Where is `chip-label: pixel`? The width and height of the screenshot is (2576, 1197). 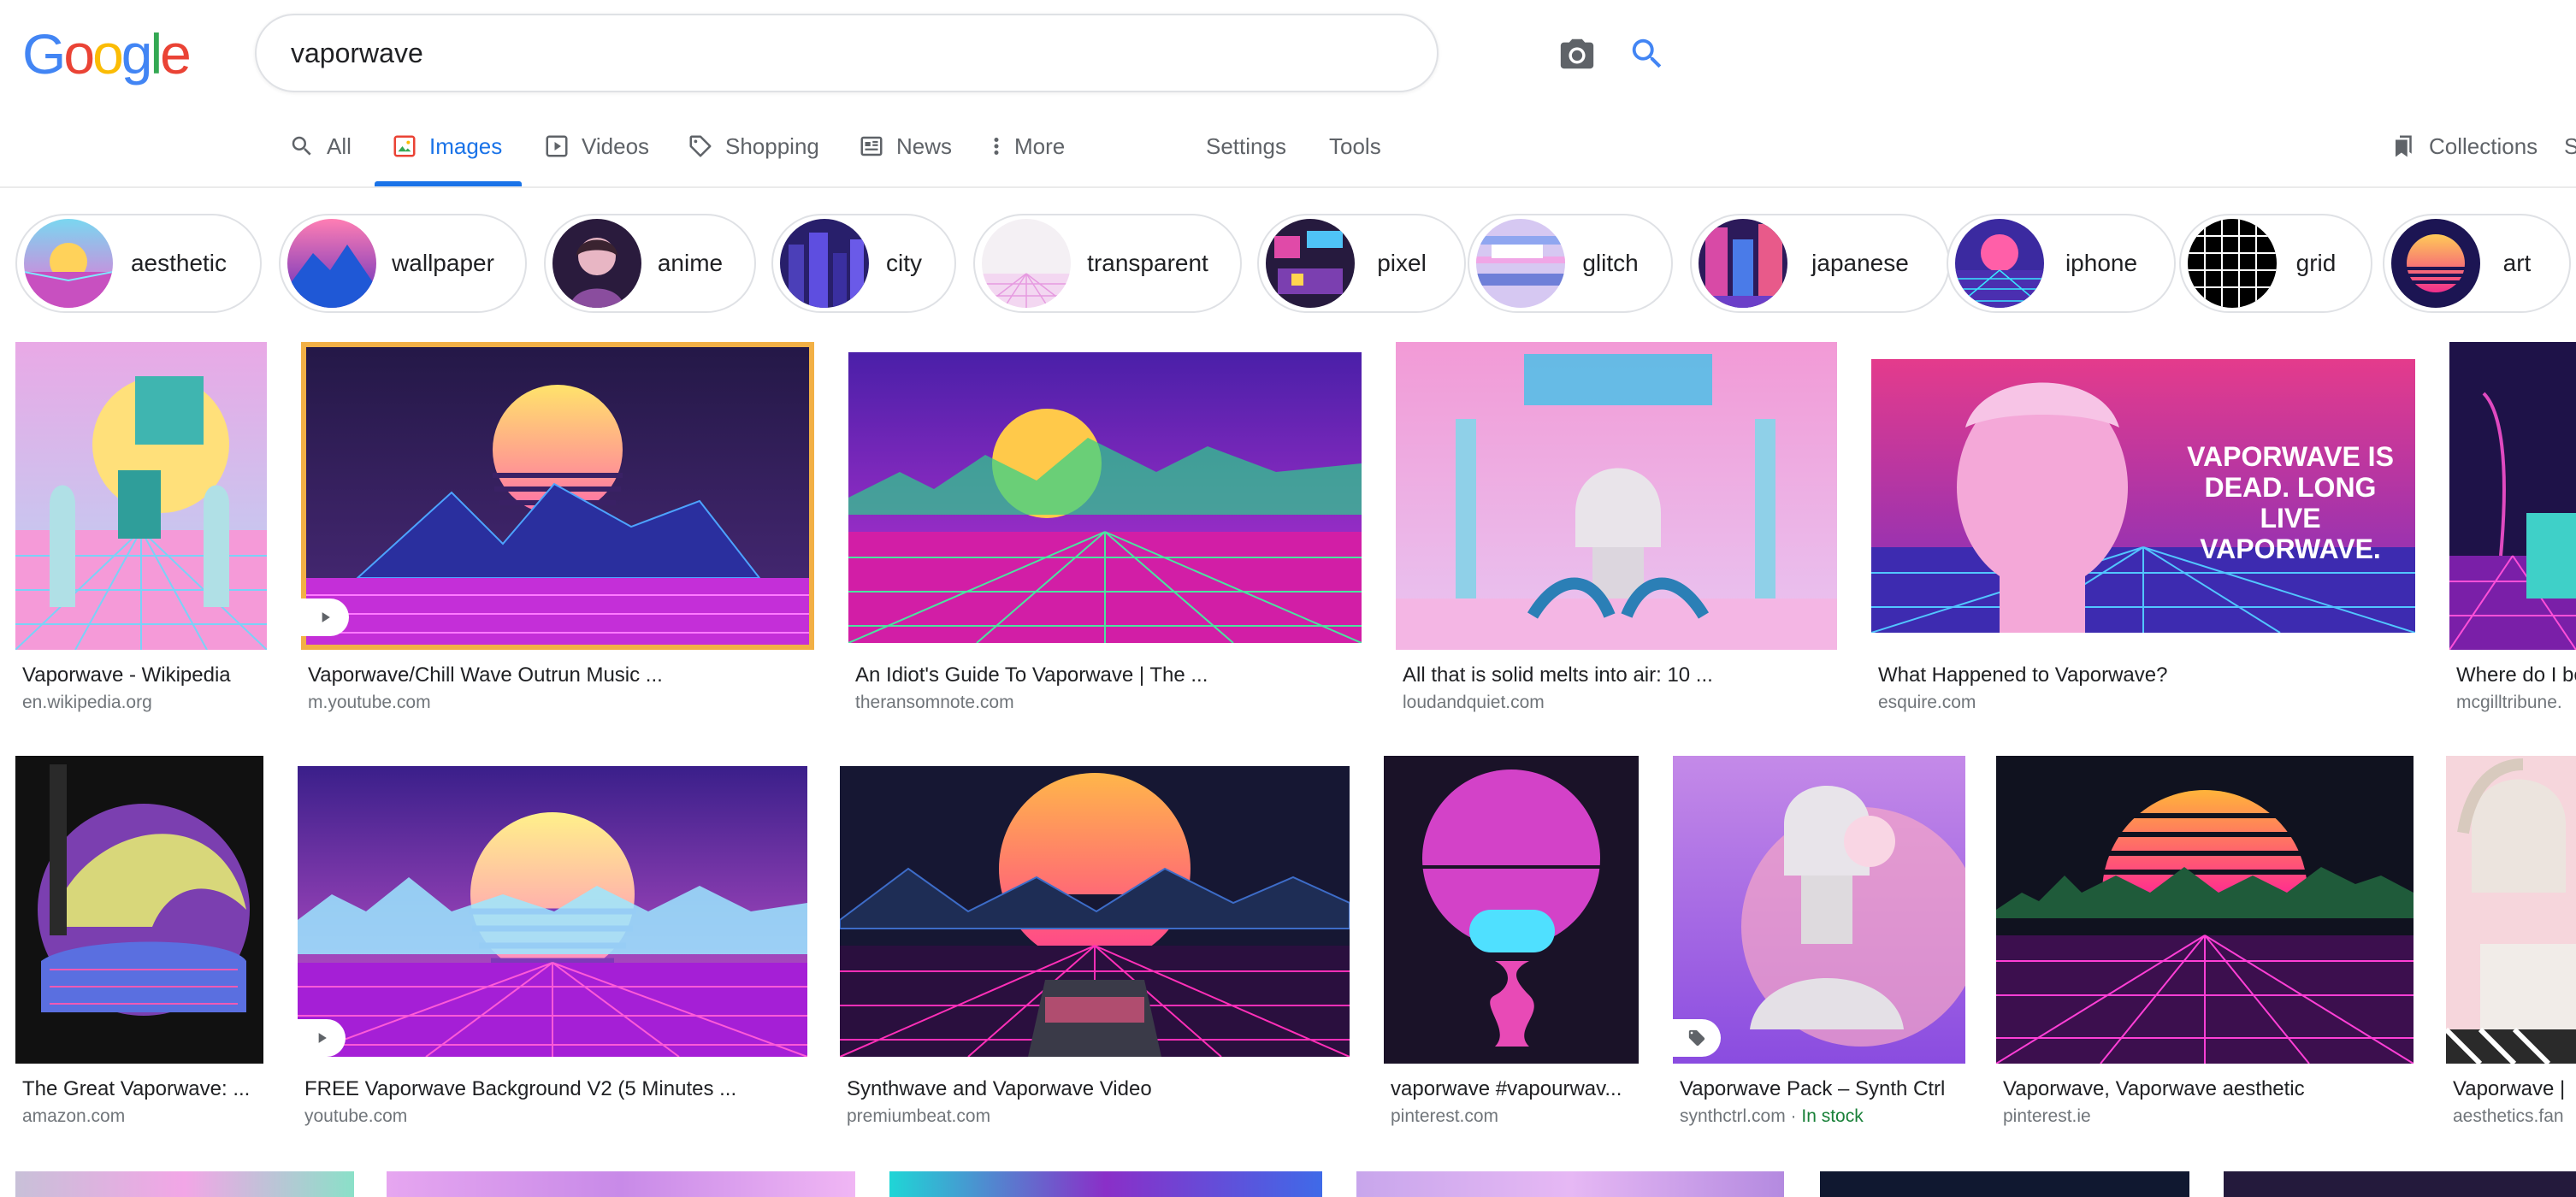 chip-label: pixel is located at coordinates (1402, 263).